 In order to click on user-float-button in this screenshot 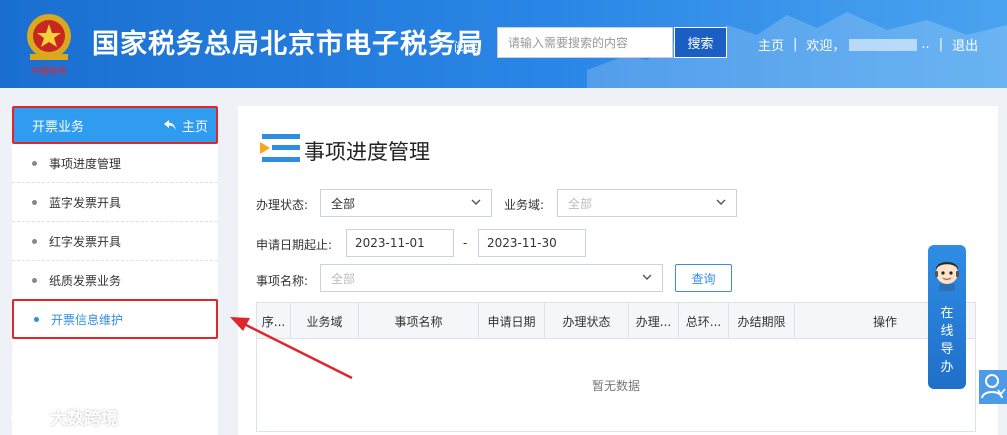, I will do `click(993, 387)`.